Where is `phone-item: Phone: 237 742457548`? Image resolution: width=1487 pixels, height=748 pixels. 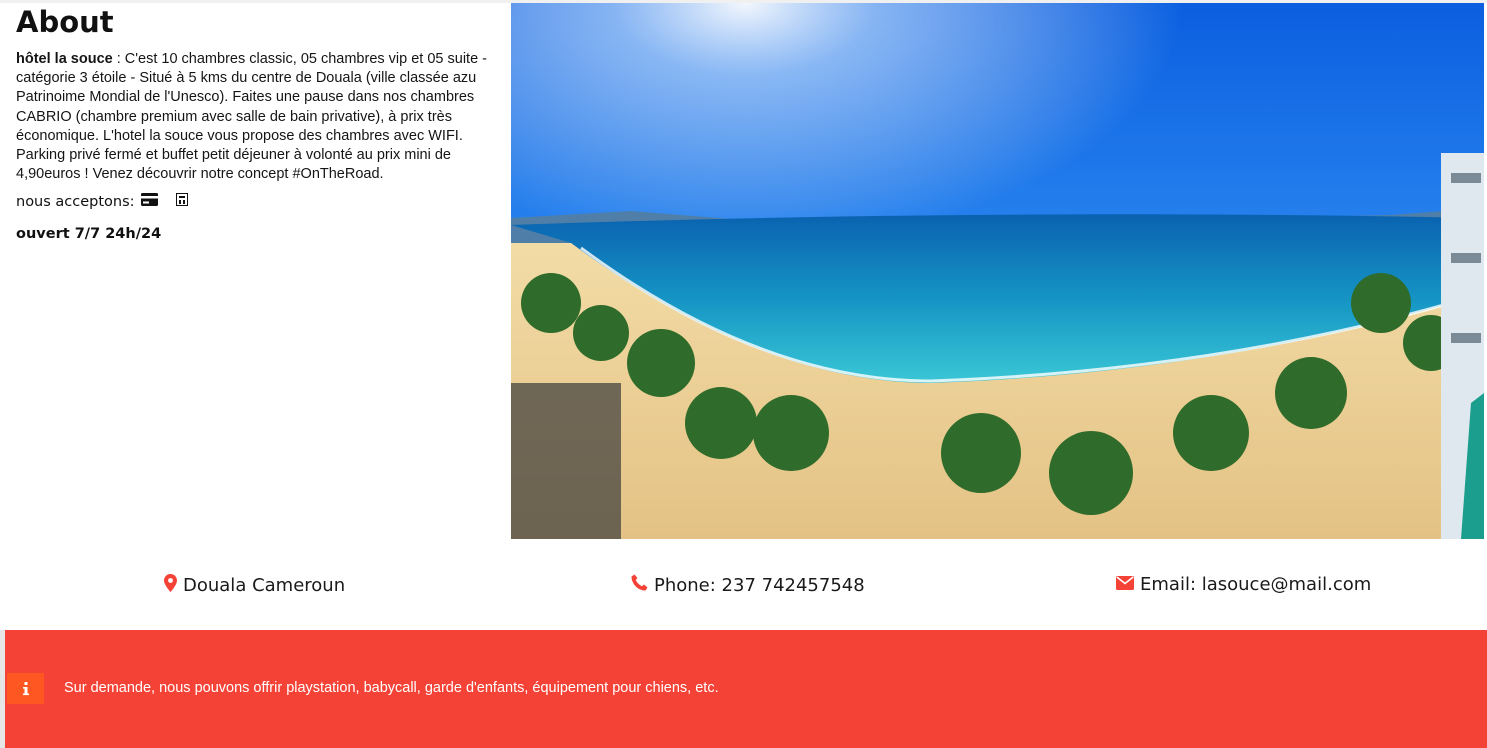 phone-item: Phone: 237 742457548 is located at coordinates (748, 585).